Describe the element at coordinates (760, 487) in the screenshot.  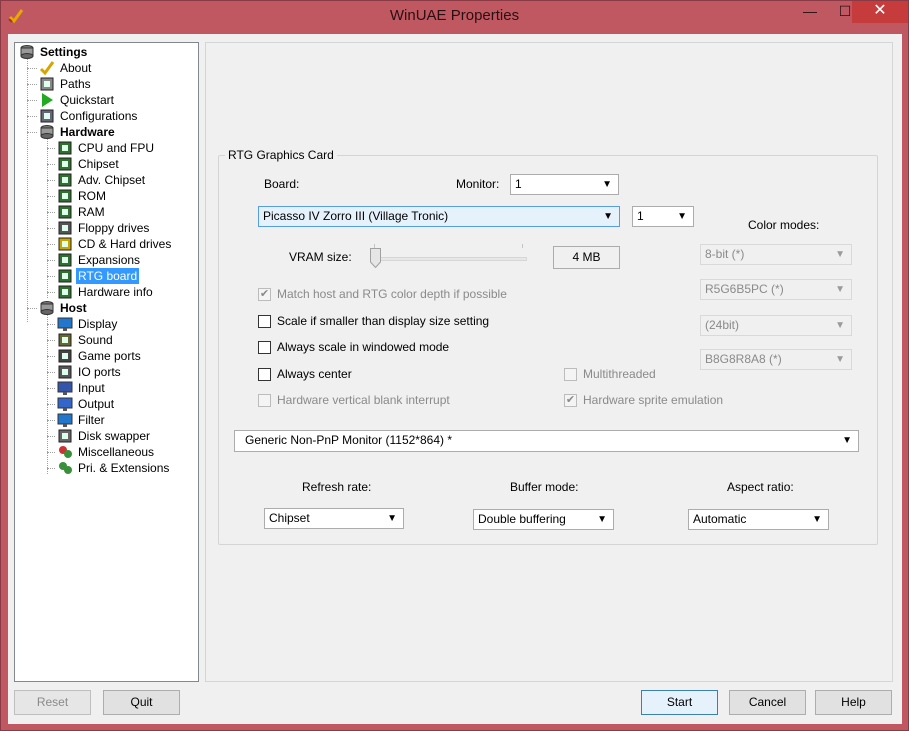
I see `aspect-ratio-label: Aspect ratio:` at that location.